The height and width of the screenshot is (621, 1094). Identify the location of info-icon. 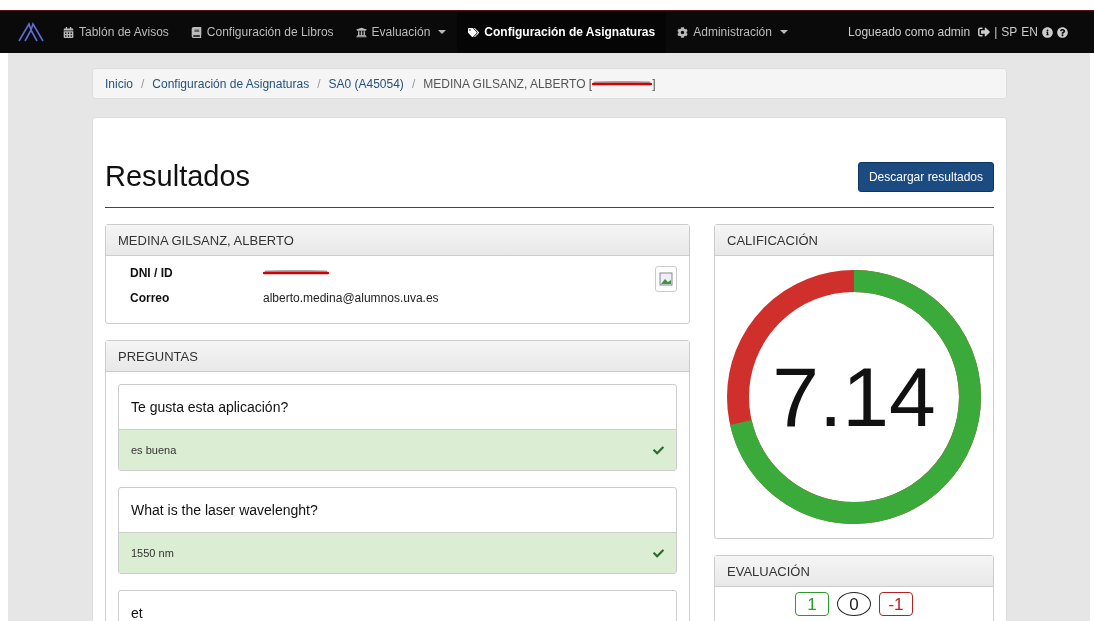
(1047, 32).